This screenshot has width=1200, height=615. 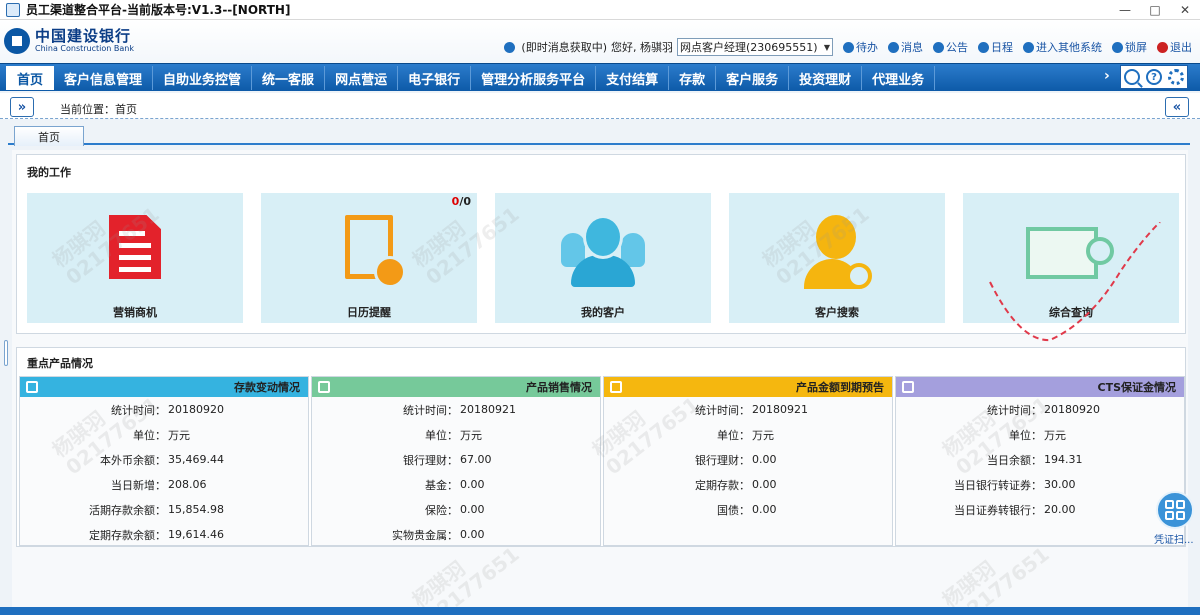 What do you see at coordinates (1177, 107) in the screenshot?
I see `expand-right-button: «` at bounding box center [1177, 107].